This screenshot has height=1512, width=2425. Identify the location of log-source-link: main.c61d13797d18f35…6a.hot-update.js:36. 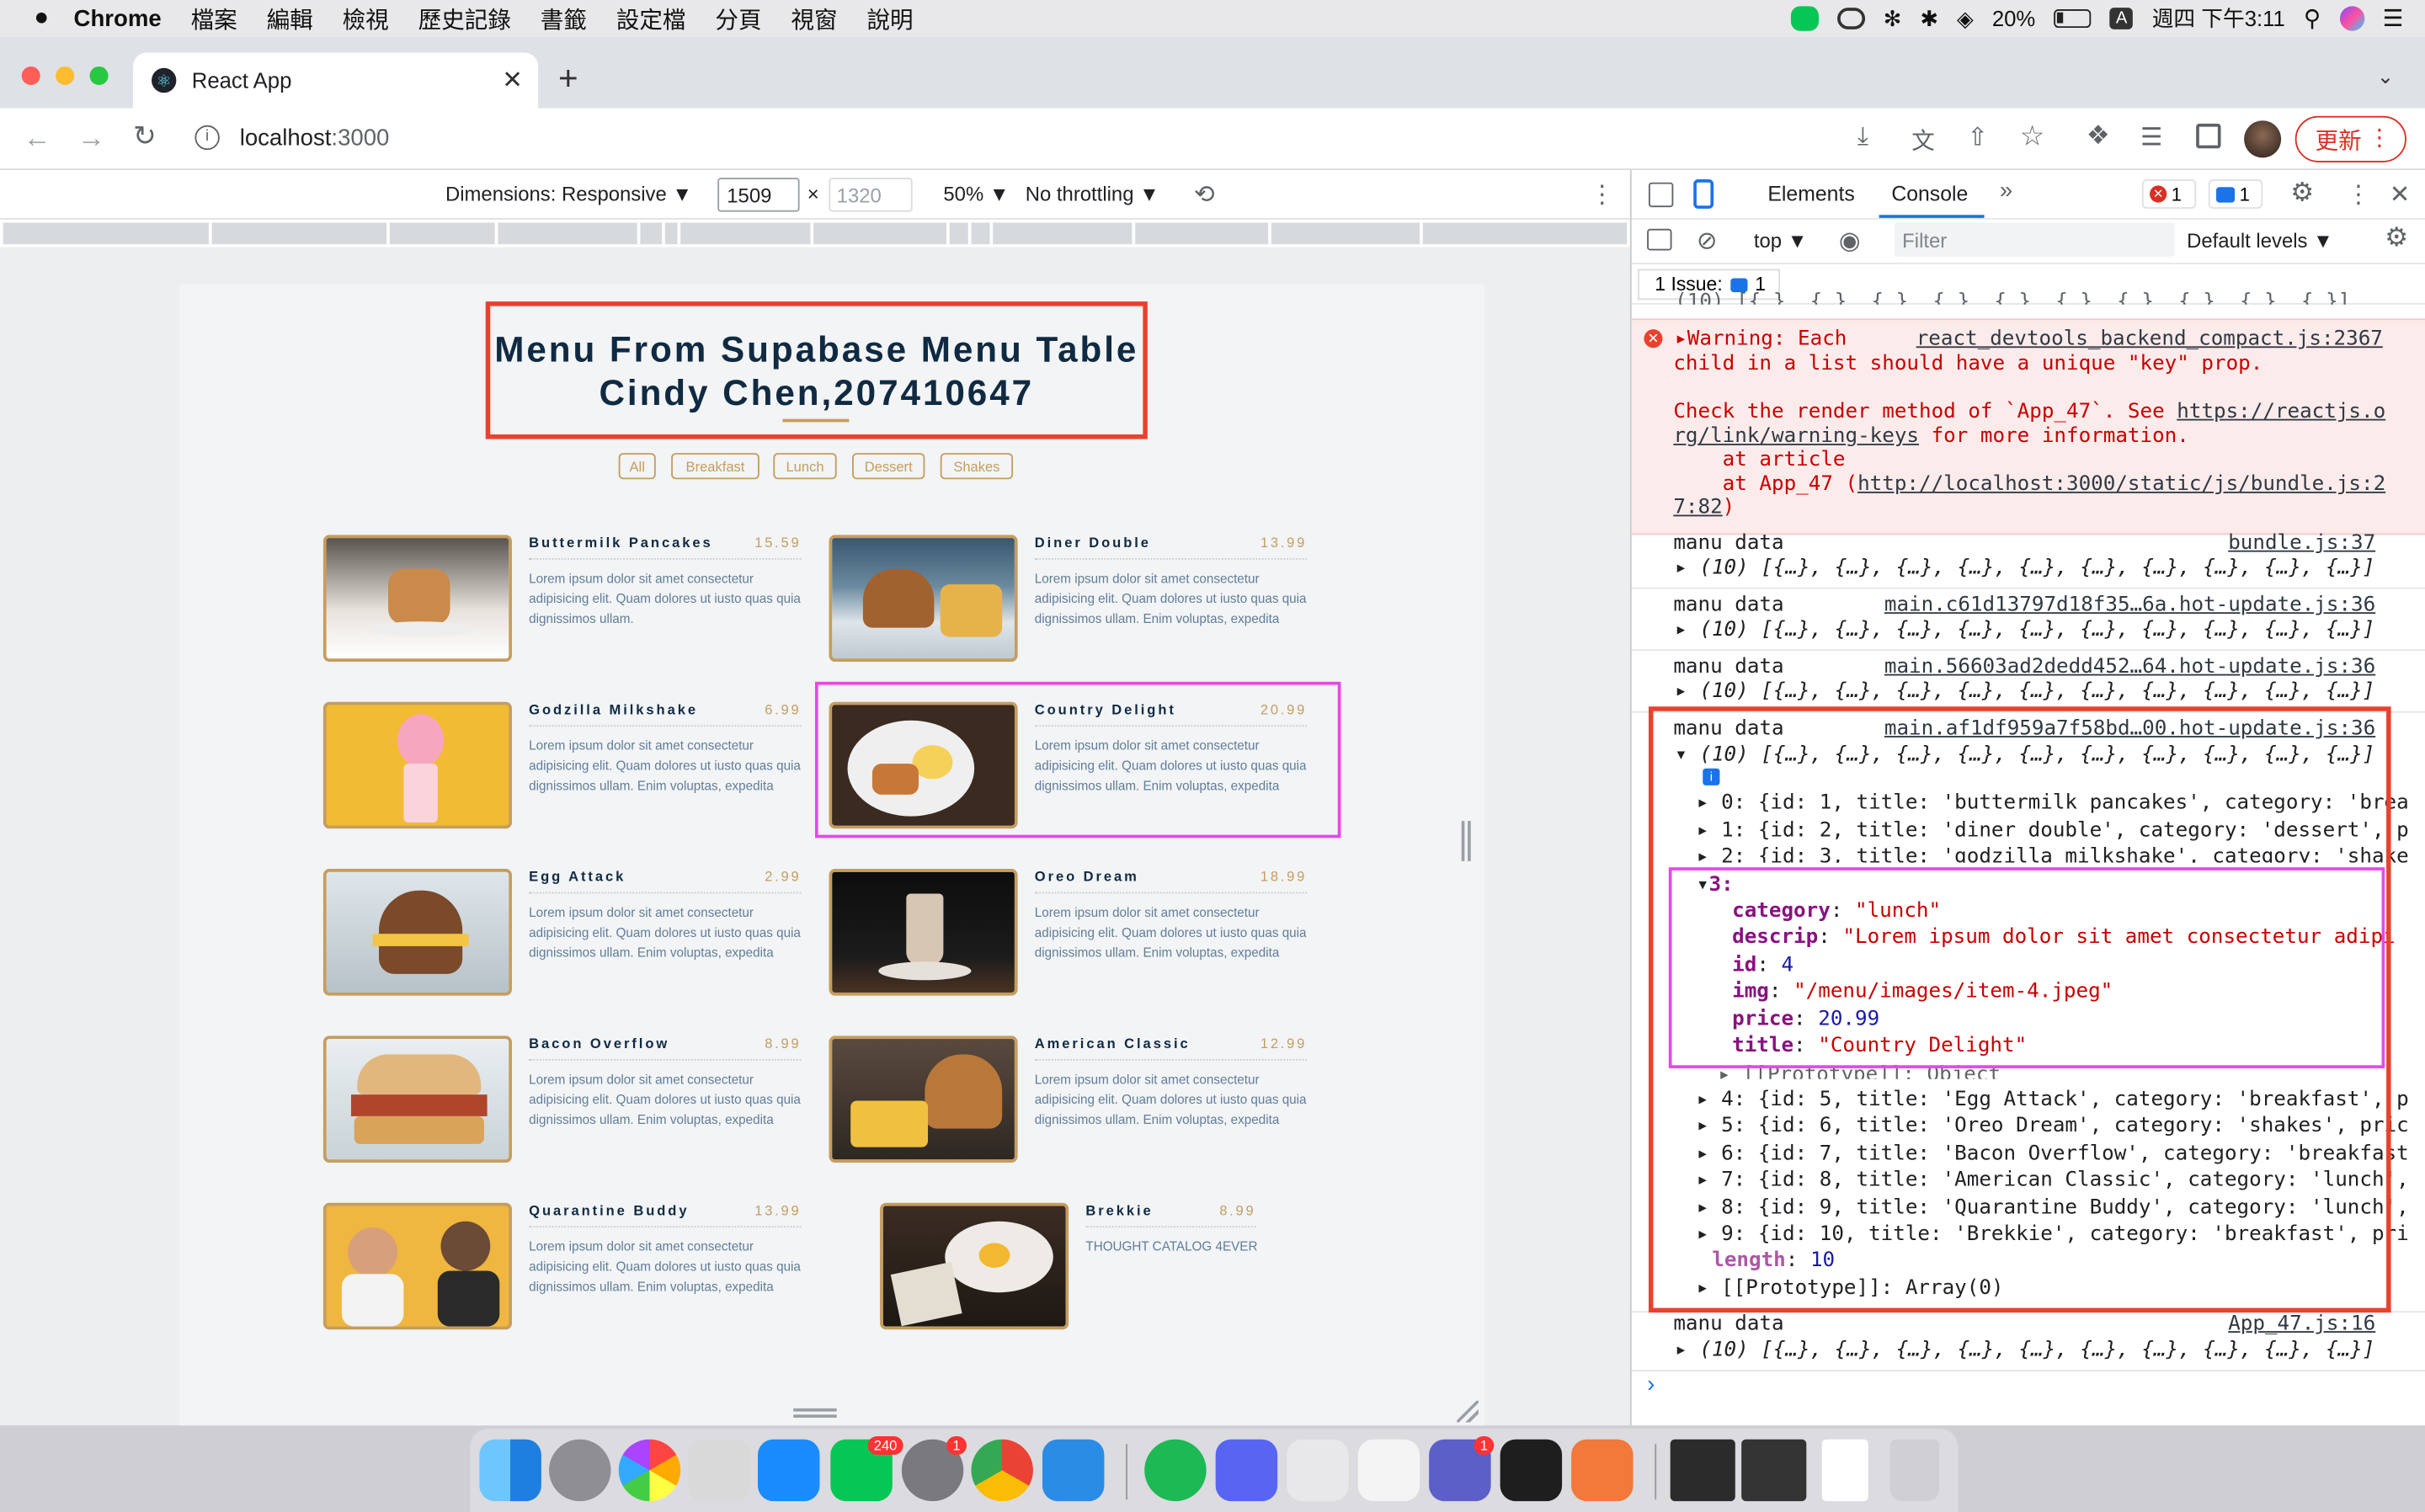
(2129, 606).